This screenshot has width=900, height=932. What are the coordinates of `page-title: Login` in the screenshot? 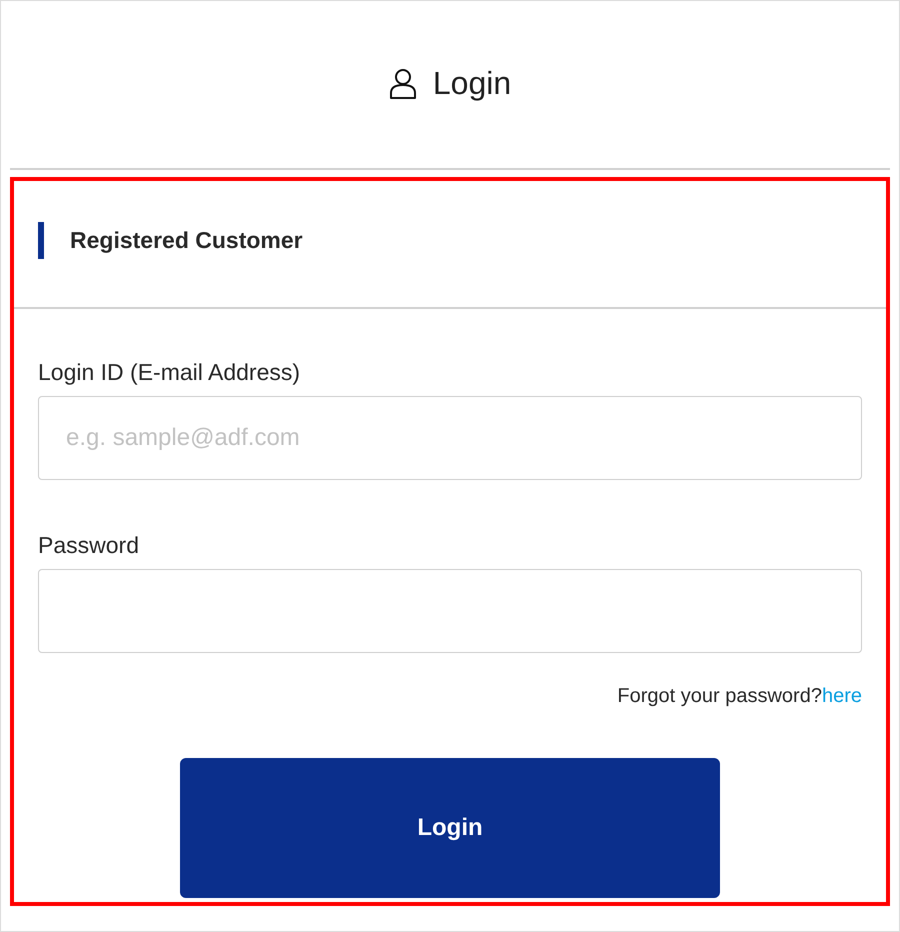 It's located at (472, 83).